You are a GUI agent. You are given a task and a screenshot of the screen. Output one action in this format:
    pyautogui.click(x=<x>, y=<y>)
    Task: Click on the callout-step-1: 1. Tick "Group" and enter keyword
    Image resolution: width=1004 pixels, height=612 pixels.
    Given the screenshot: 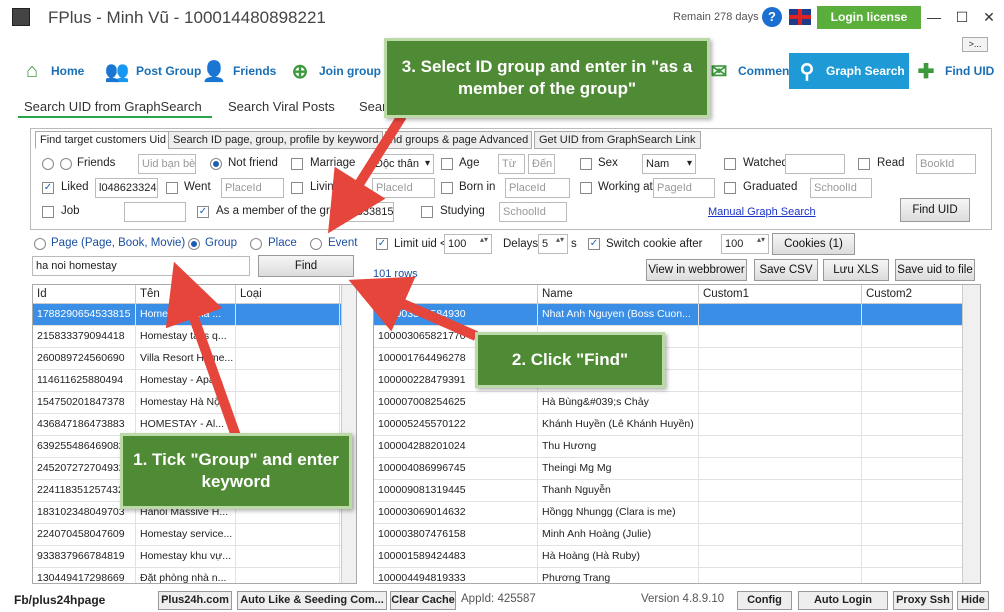 What is the action you would take?
    pyautogui.click(x=236, y=471)
    